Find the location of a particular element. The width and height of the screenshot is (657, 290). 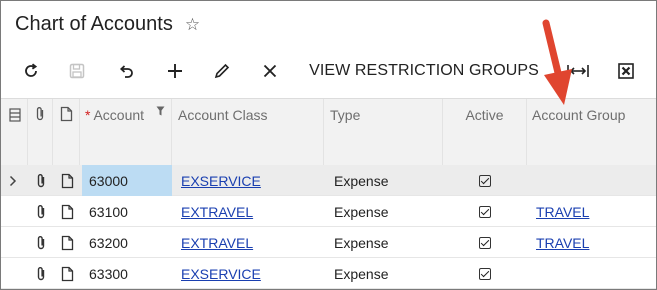

files-column-header is located at coordinates (14, 132).